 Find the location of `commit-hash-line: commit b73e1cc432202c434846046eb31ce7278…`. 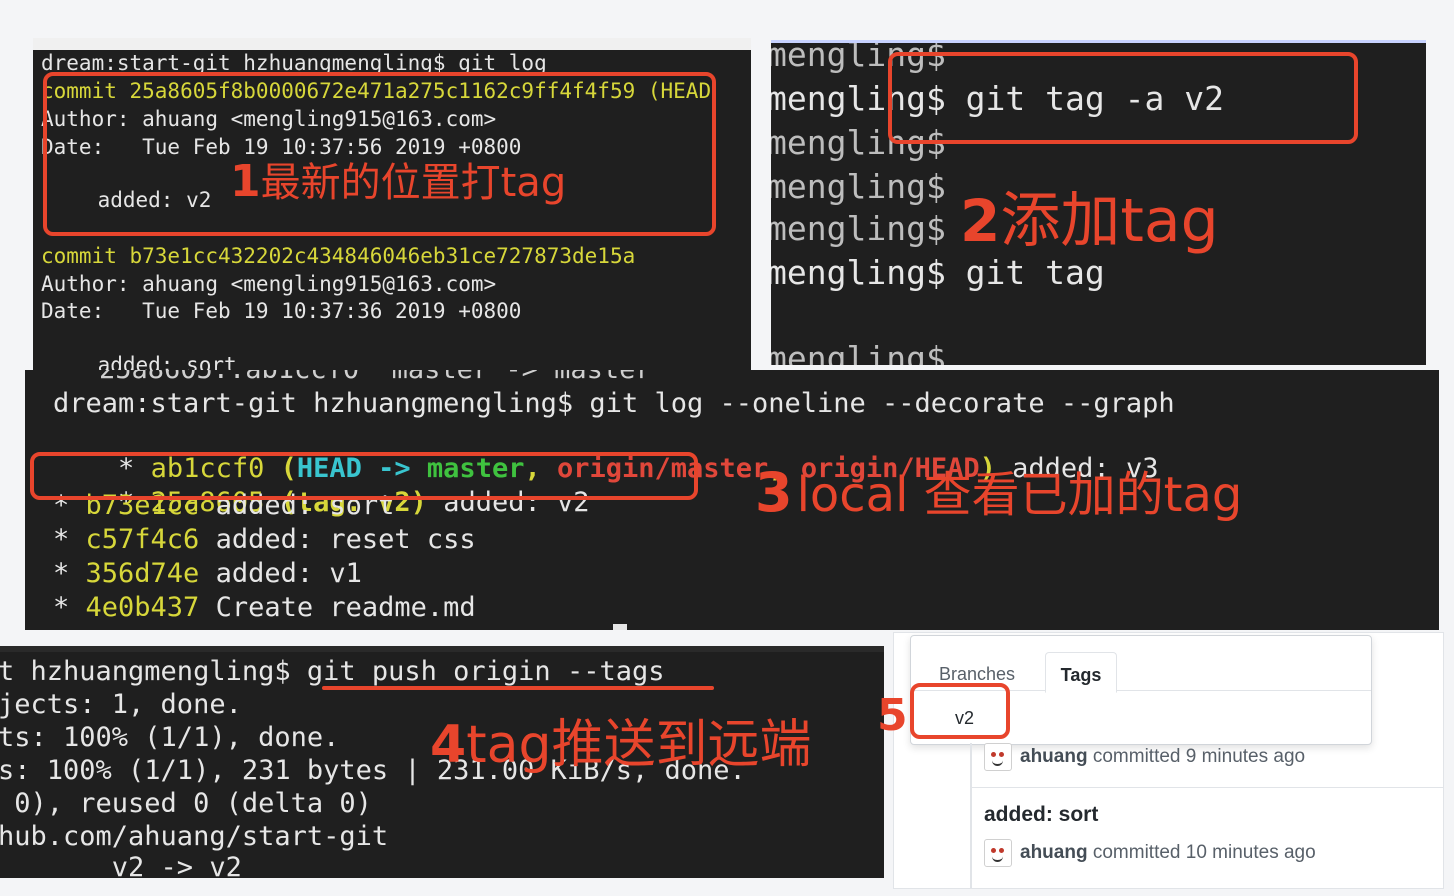

commit-hash-line: commit b73e1cc432202c434846046eb31ce7278… is located at coordinates (338, 256).